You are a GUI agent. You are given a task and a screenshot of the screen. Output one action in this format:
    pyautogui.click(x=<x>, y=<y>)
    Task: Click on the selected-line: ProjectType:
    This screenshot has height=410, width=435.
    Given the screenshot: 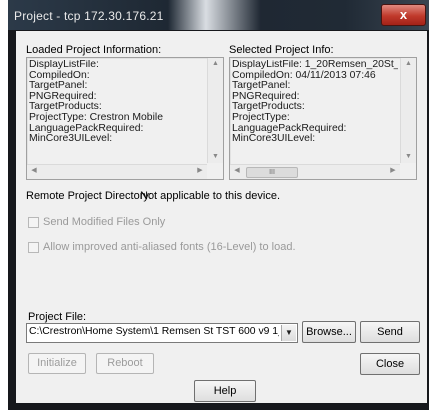 What is the action you would take?
    pyautogui.click(x=261, y=117)
    